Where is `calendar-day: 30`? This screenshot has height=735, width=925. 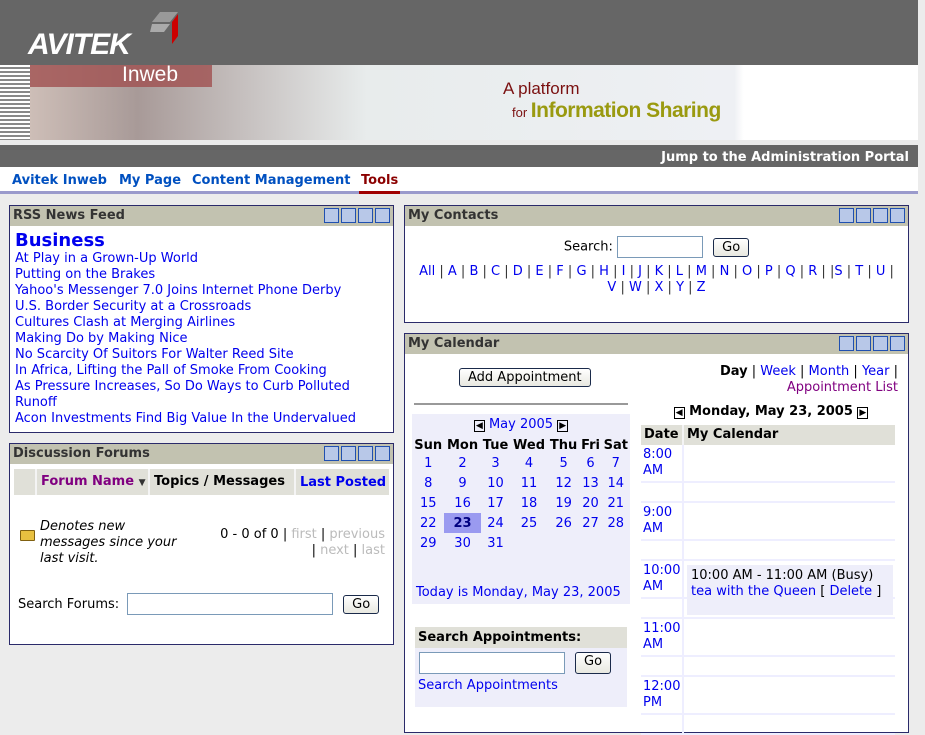 calendar-day: 30 is located at coordinates (462, 543).